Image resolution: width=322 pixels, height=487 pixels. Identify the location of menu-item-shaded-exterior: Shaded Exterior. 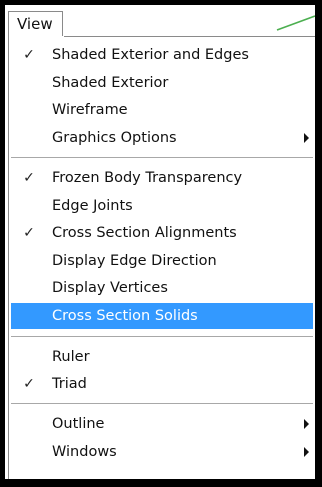
(162, 83).